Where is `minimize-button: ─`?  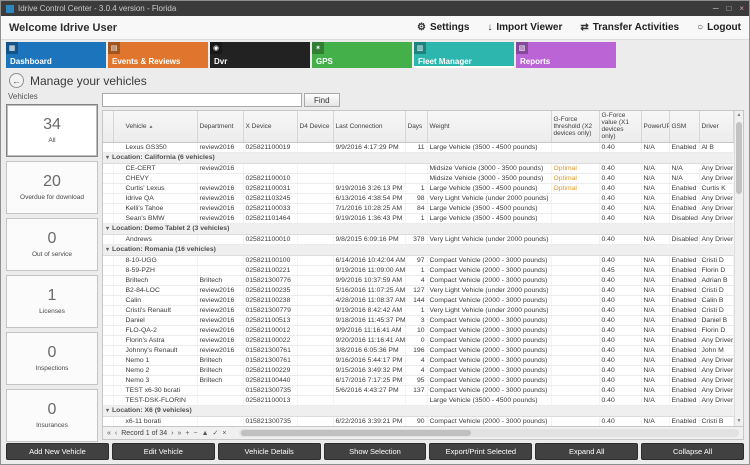 minimize-button: ─ is located at coordinates (716, 8).